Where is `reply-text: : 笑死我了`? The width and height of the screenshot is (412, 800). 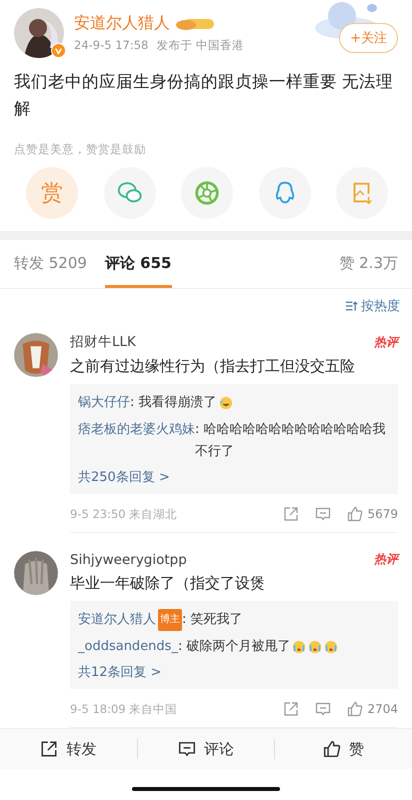
reply-text: : 笑死我了 is located at coordinates (212, 620).